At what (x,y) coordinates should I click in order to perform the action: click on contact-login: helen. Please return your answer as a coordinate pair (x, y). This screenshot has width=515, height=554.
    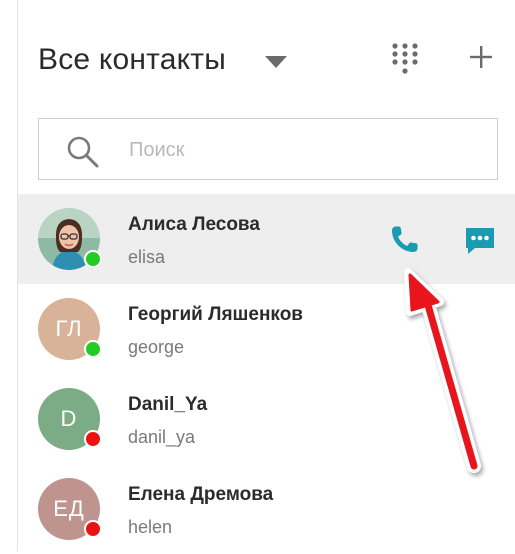
    Looking at the image, I should click on (150, 527).